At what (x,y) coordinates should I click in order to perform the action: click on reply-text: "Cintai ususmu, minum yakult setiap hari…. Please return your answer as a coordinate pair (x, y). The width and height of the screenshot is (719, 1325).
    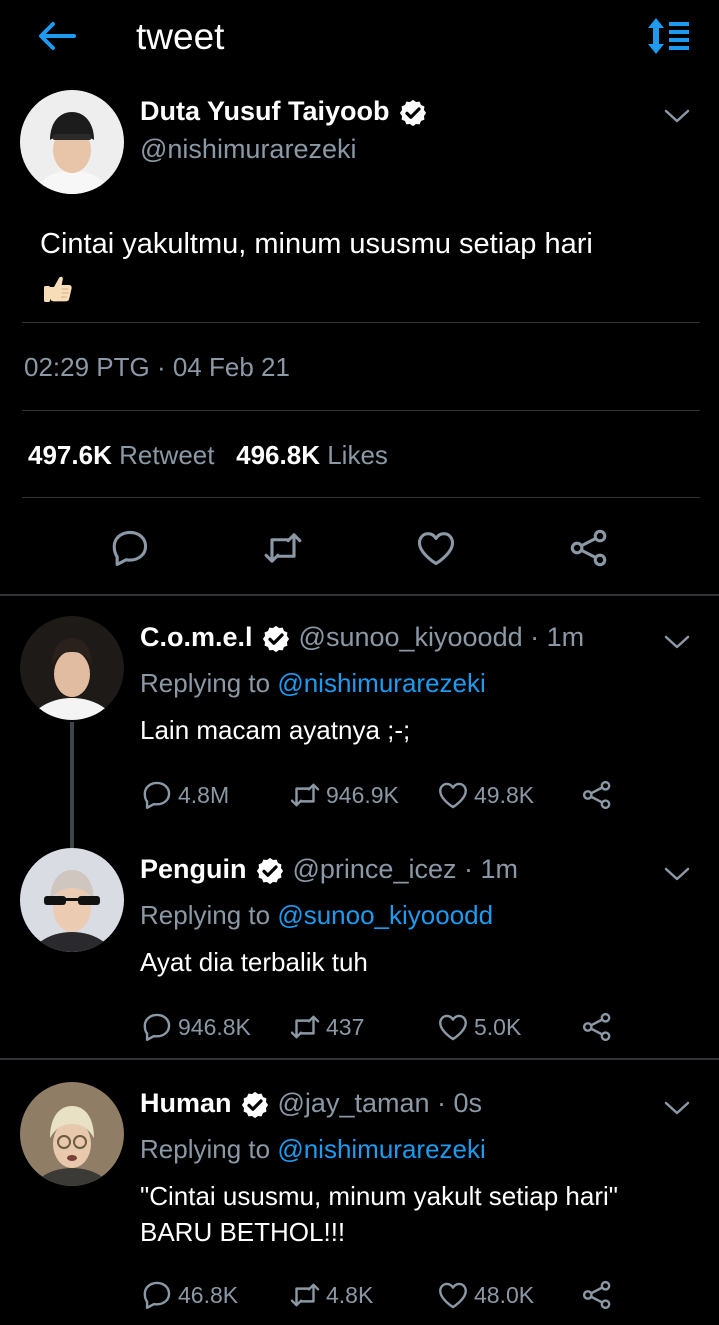
    Looking at the image, I should click on (420, 1214).